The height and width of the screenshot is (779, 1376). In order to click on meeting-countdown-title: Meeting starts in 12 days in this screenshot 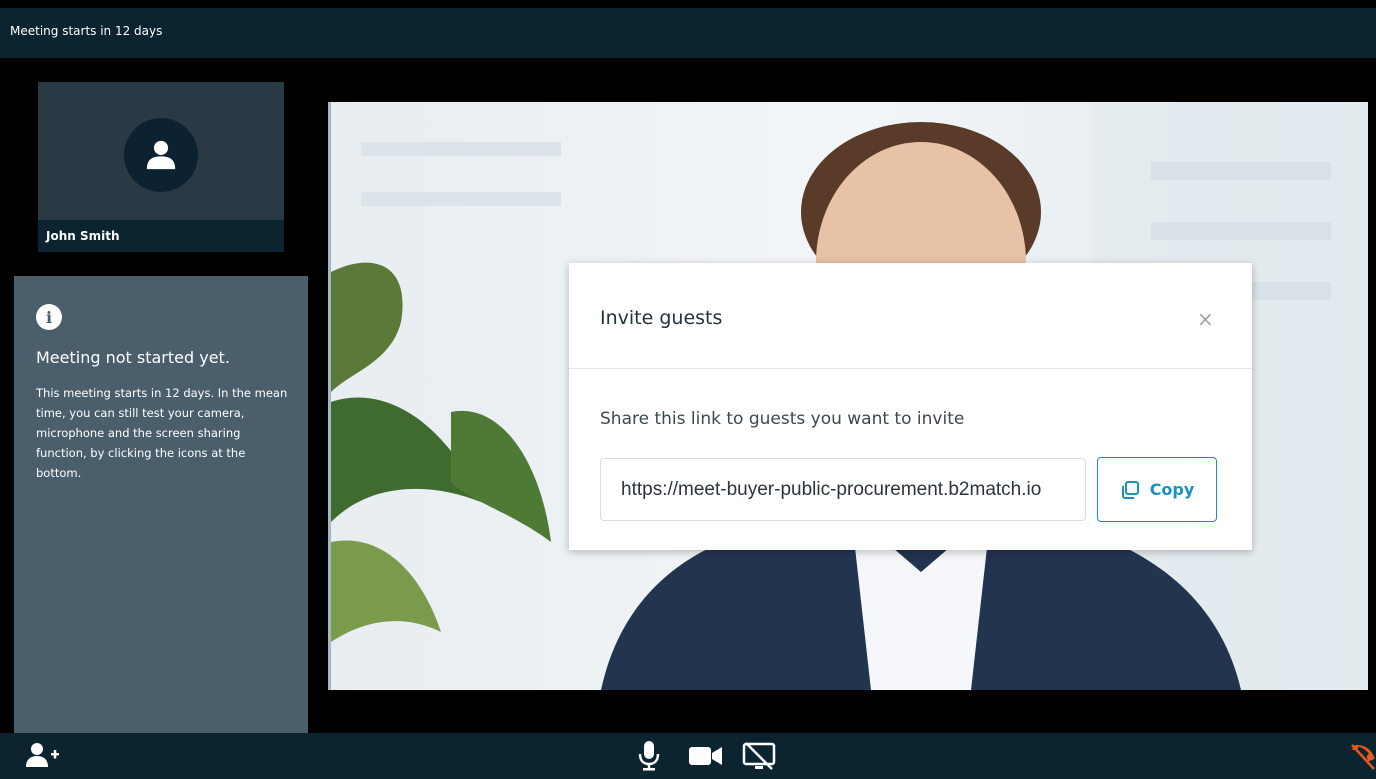, I will do `click(86, 31)`.